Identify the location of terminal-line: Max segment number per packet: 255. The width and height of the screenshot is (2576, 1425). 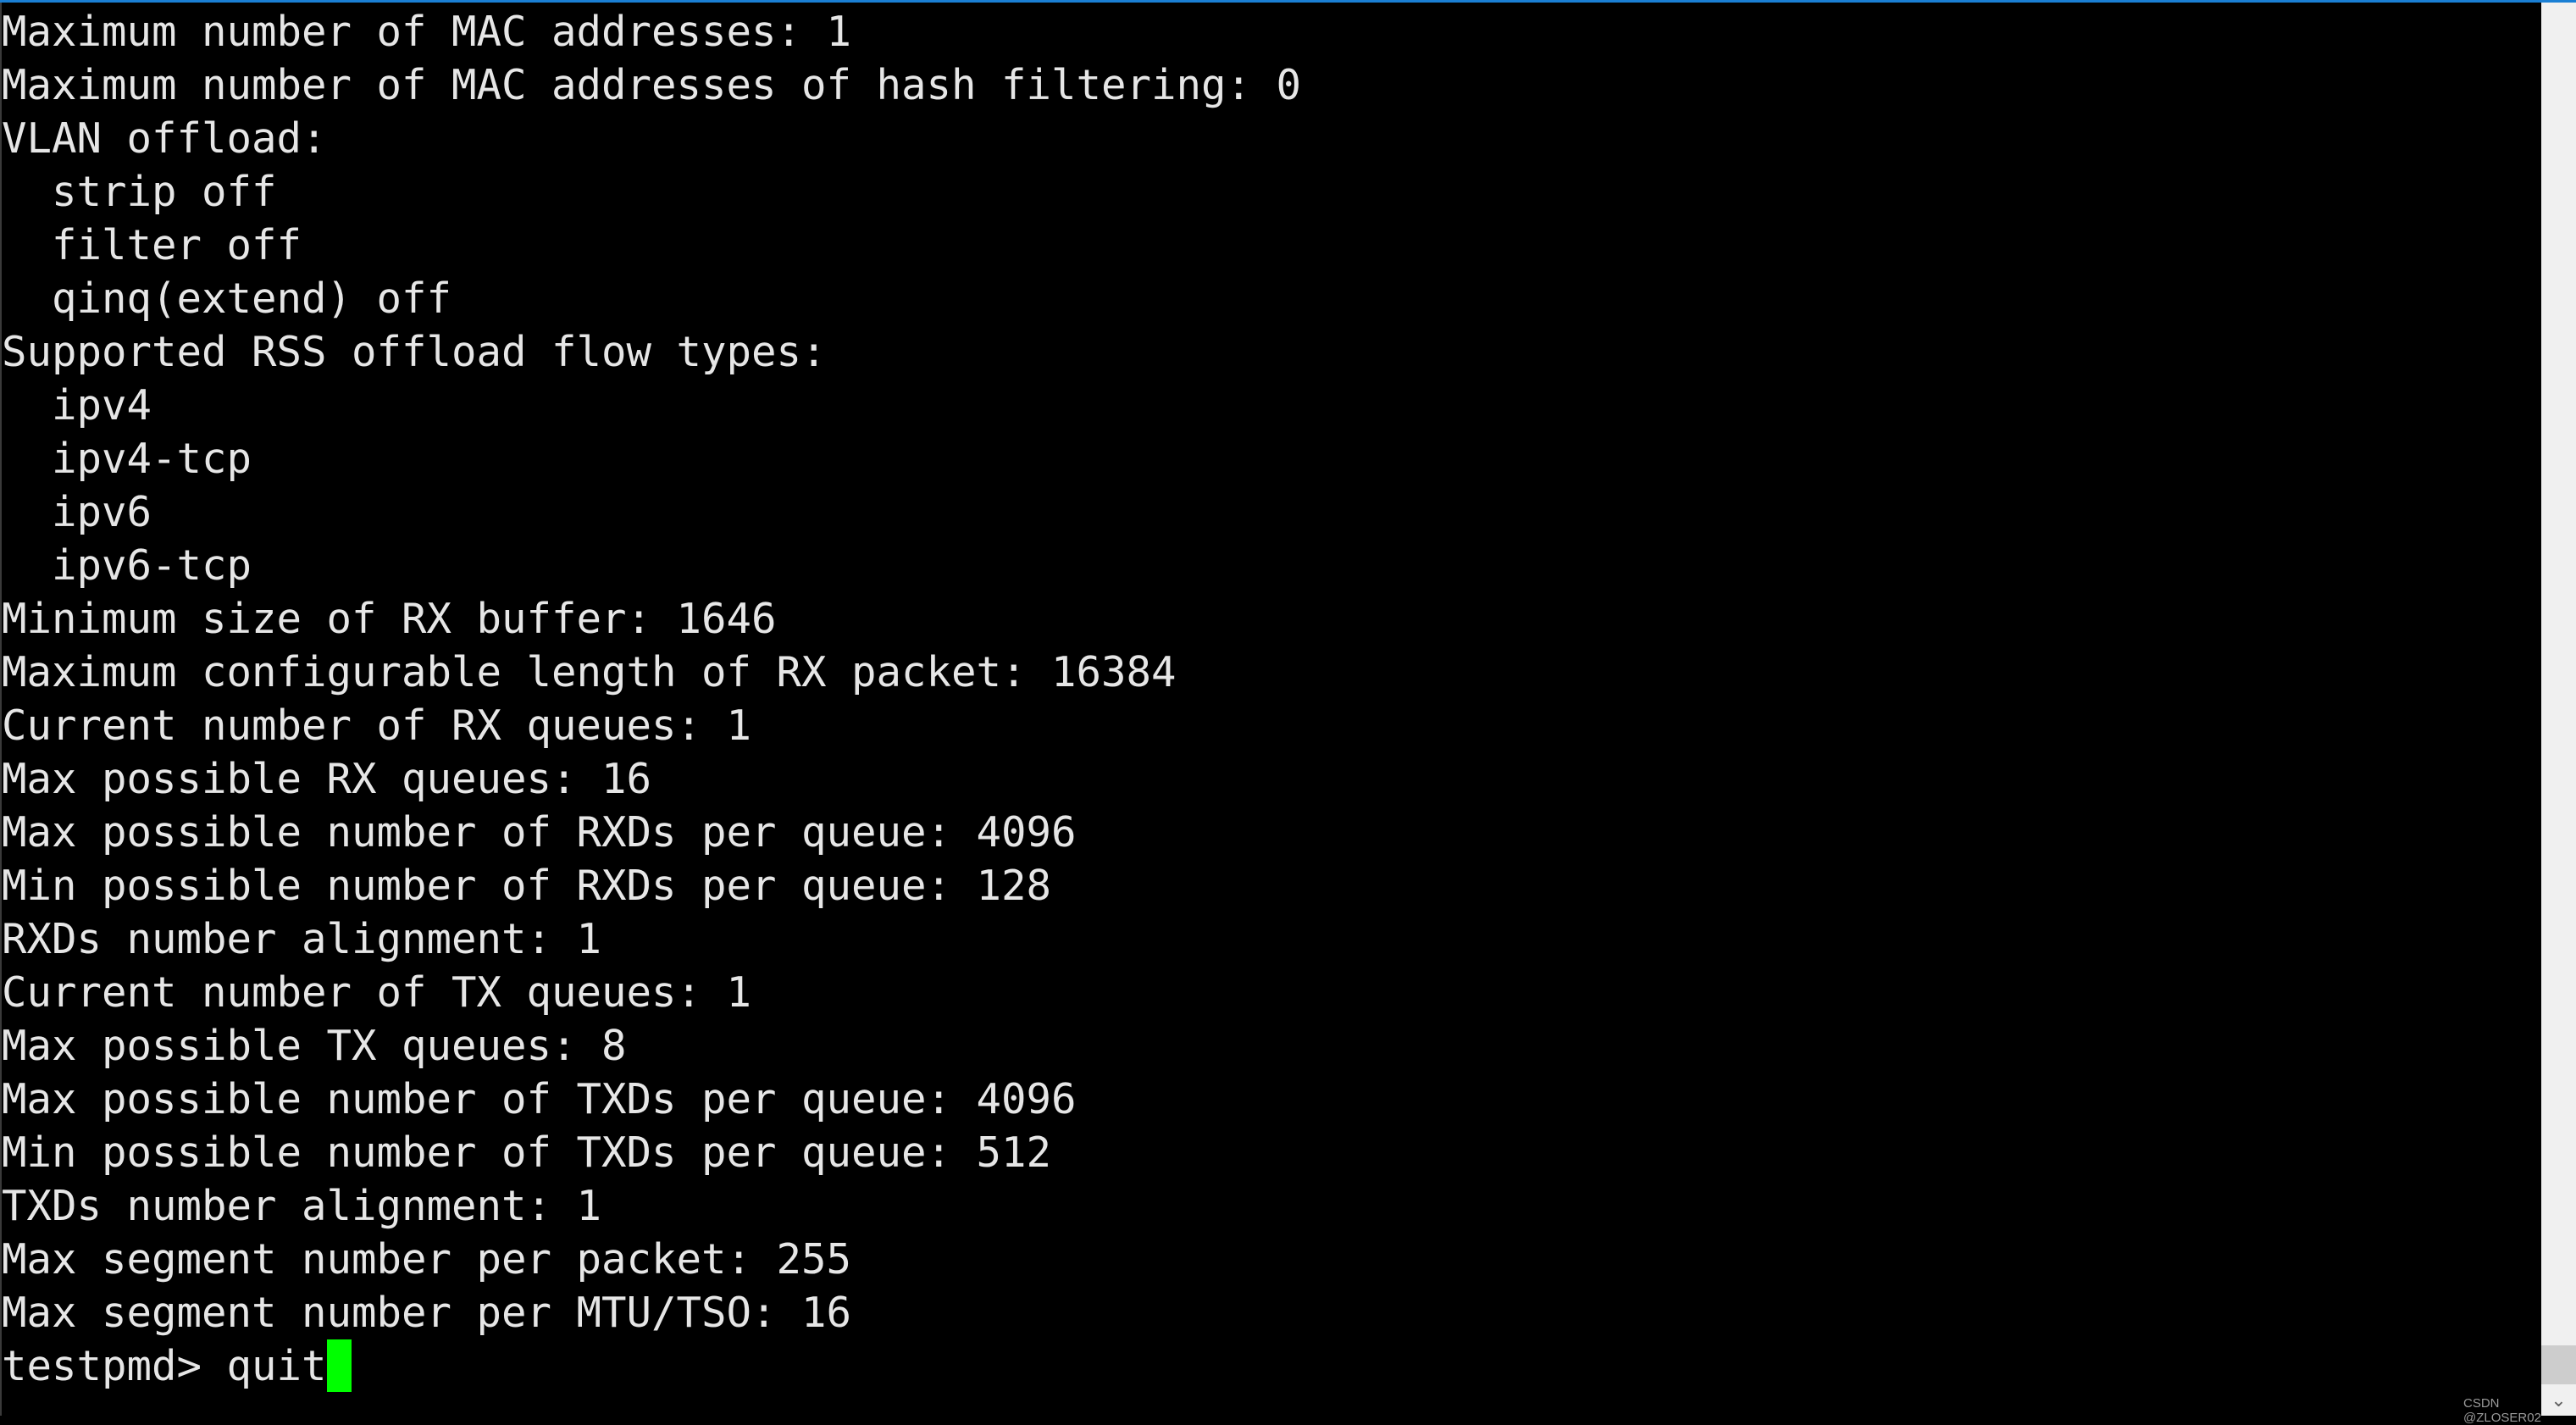
(427, 1259).